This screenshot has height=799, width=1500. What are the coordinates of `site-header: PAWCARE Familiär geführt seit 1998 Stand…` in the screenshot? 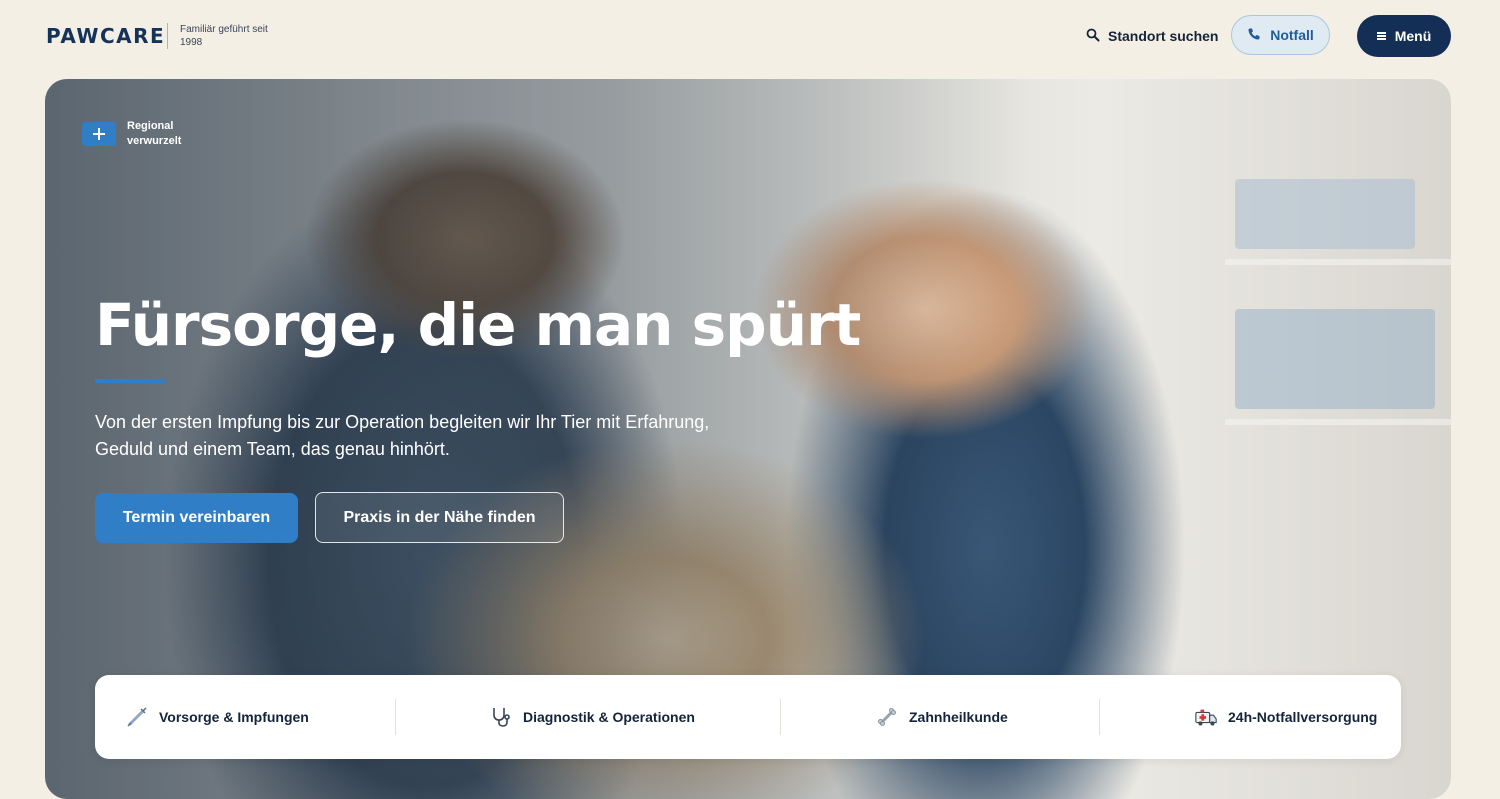 It's located at (750, 39).